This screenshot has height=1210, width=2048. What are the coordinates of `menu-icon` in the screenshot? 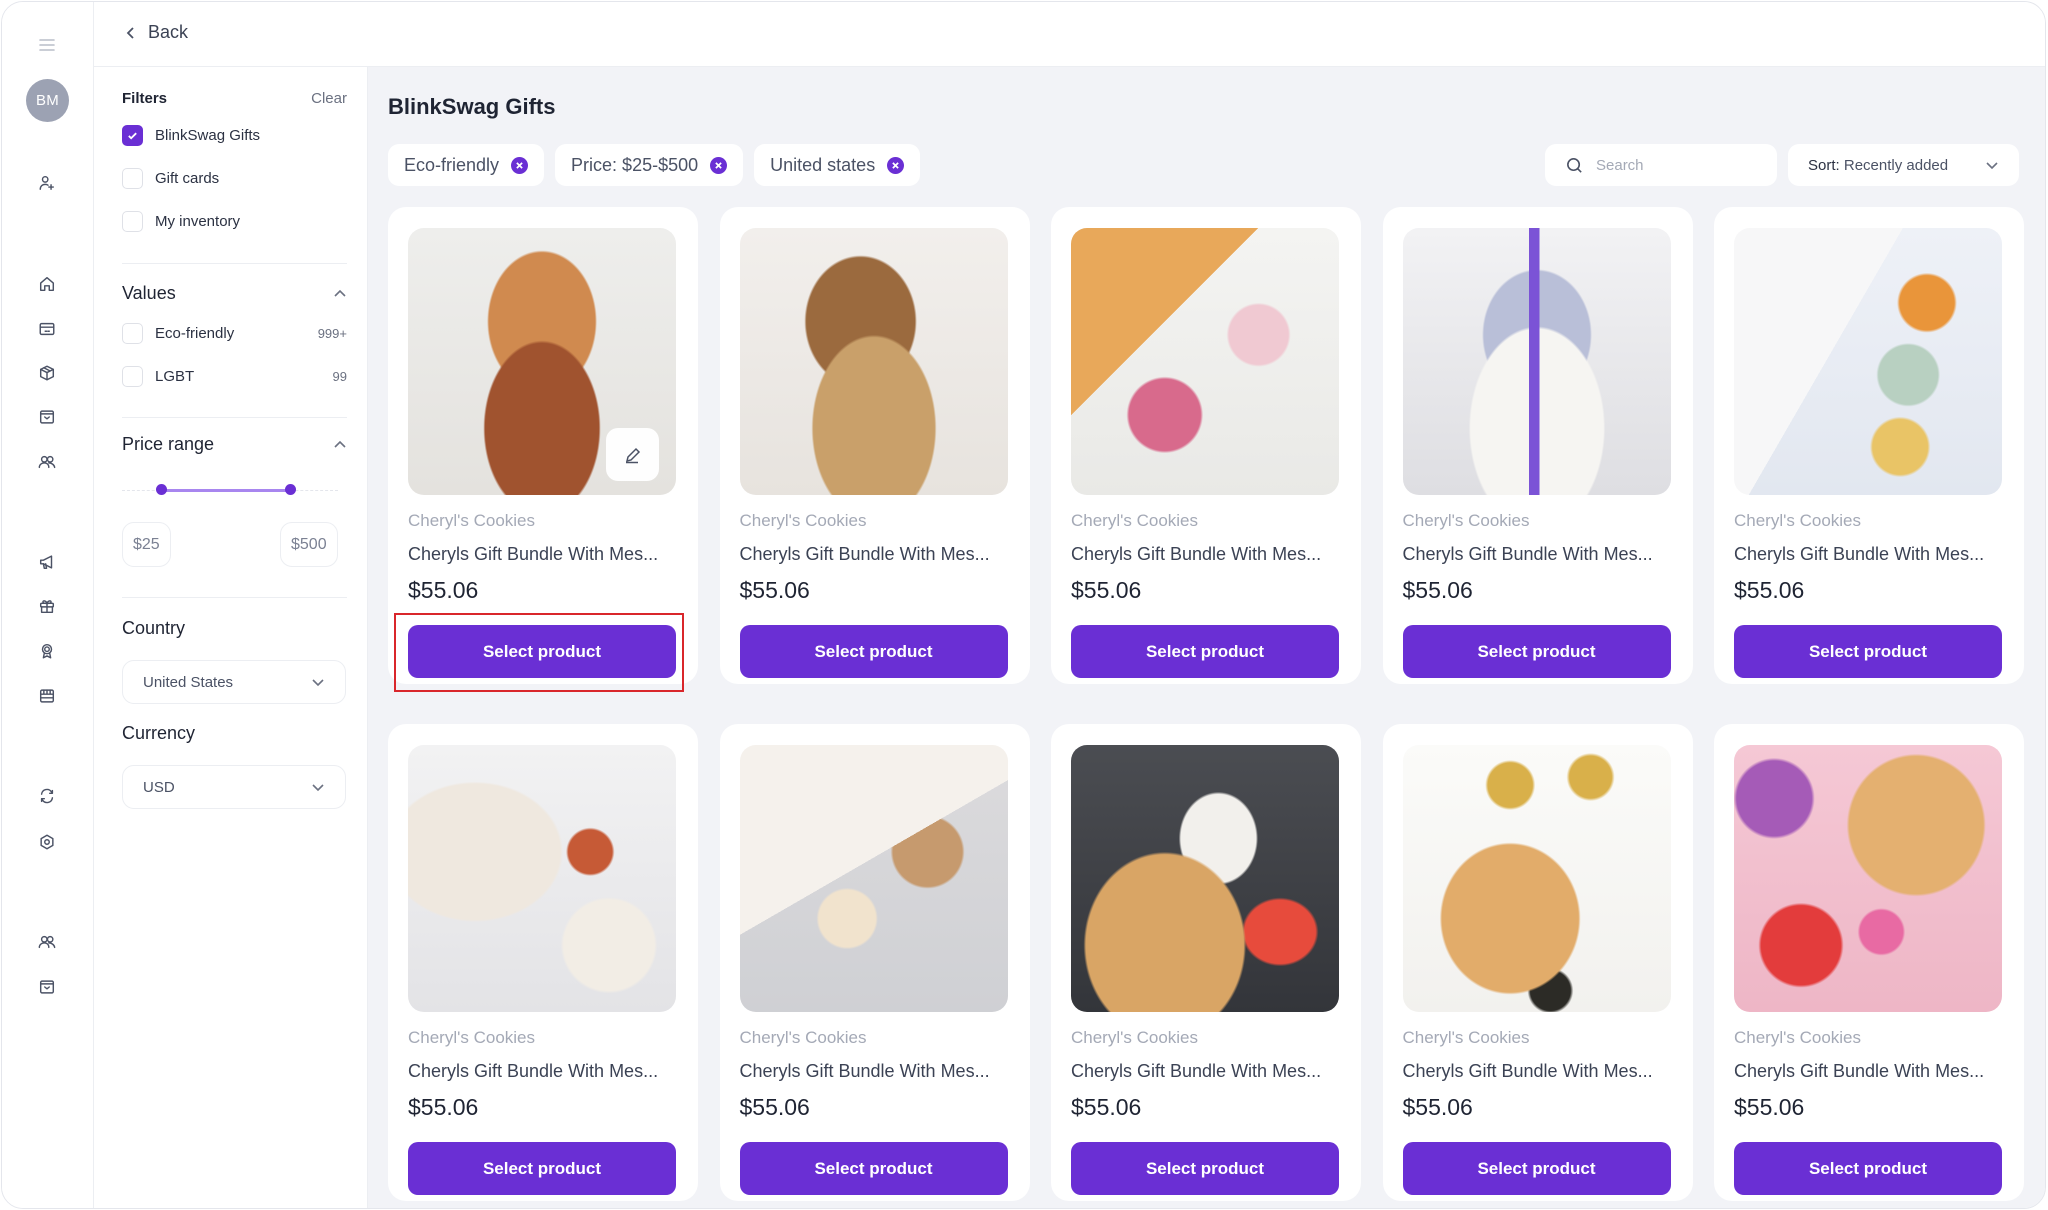 It's located at (47, 45).